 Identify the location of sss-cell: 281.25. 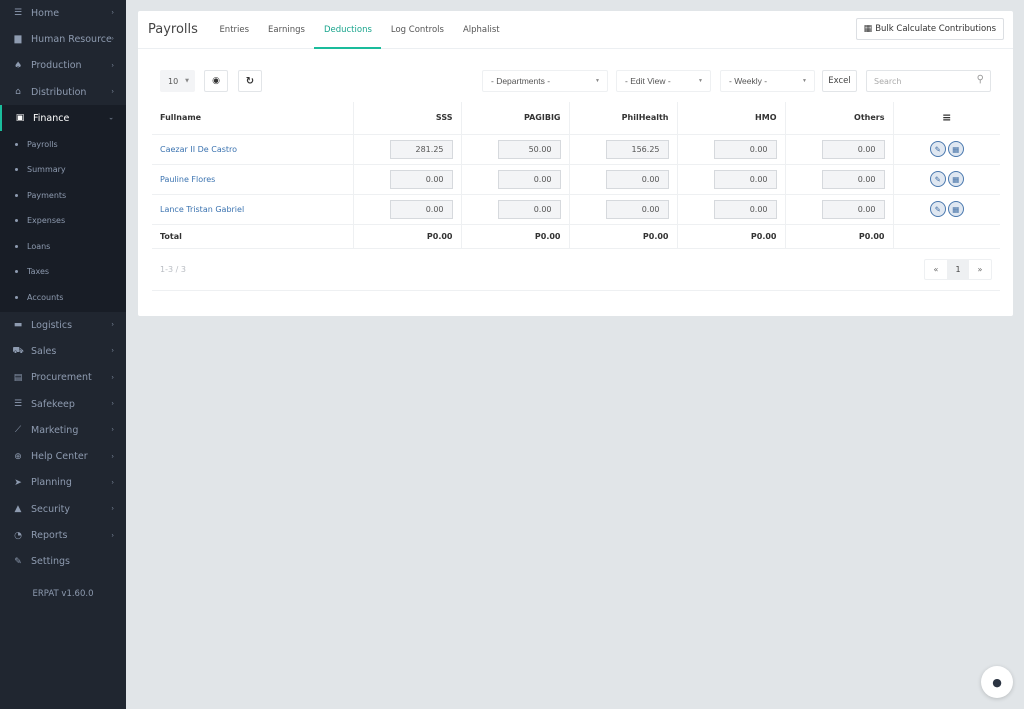
(407, 149).